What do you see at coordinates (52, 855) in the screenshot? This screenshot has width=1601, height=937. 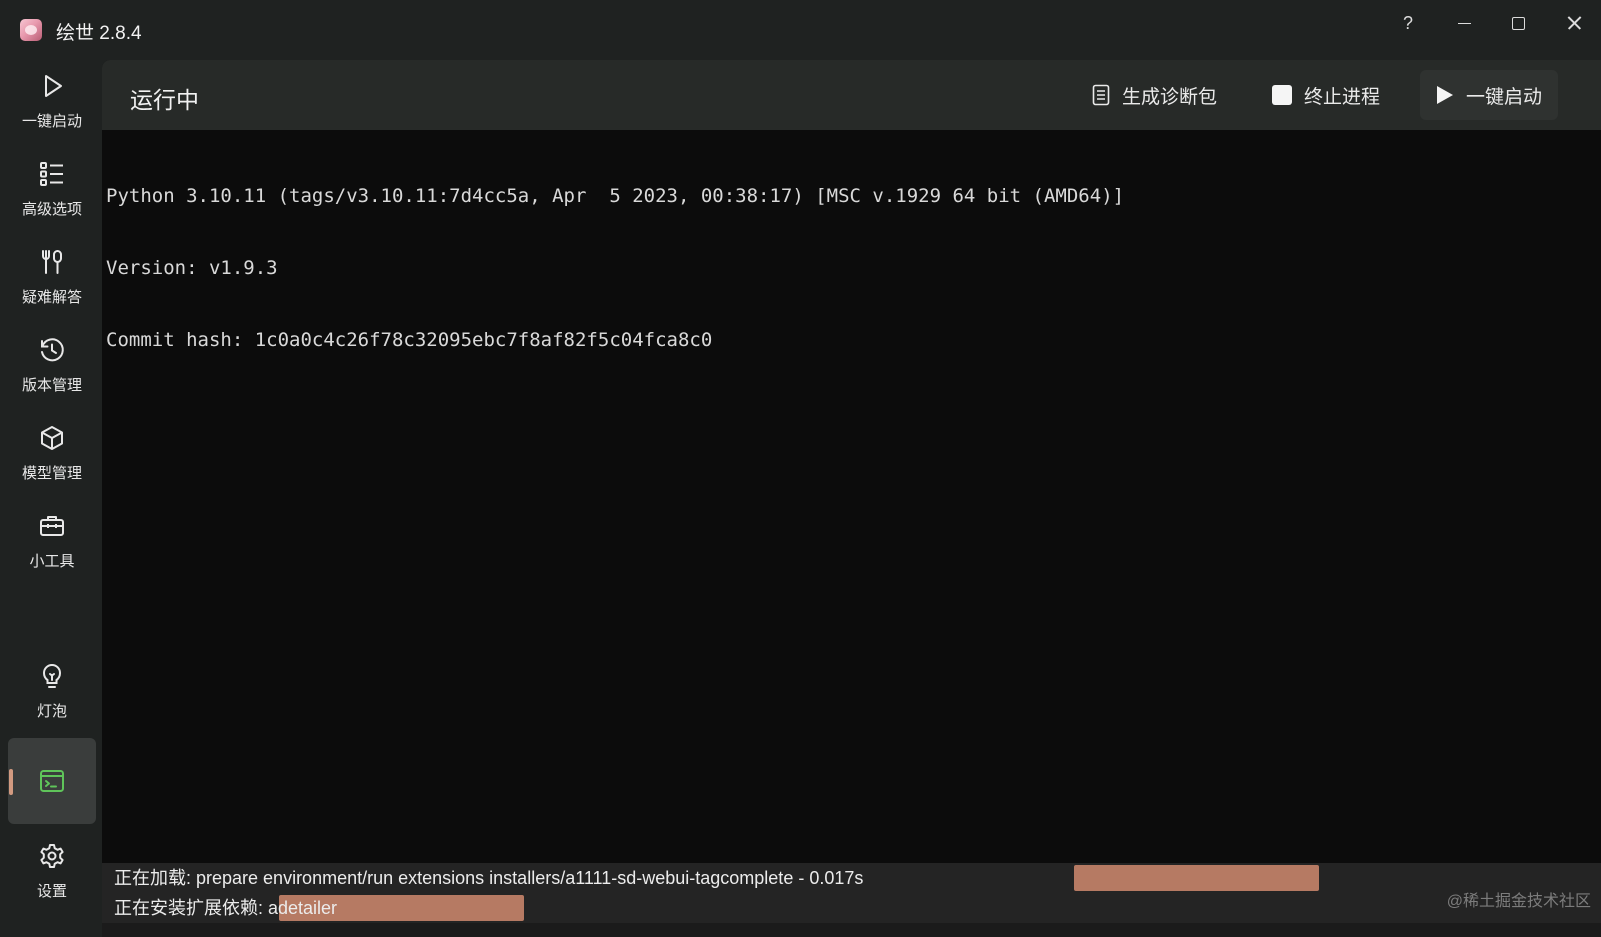 I see `gear-icon` at bounding box center [52, 855].